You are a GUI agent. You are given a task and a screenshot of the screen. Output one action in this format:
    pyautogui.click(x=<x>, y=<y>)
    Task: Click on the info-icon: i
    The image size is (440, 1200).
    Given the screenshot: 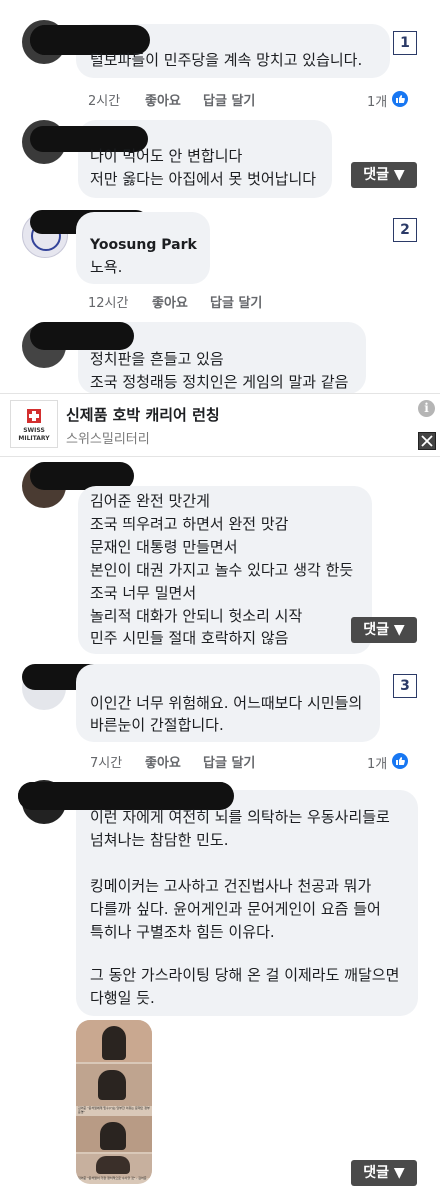 What is the action you would take?
    pyautogui.click(x=426, y=408)
    